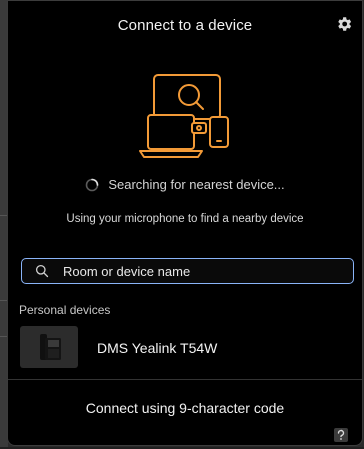 Image resolution: width=364 pixels, height=449 pixels. What do you see at coordinates (185, 25) in the screenshot?
I see `dialog-title: Connect to a device` at bounding box center [185, 25].